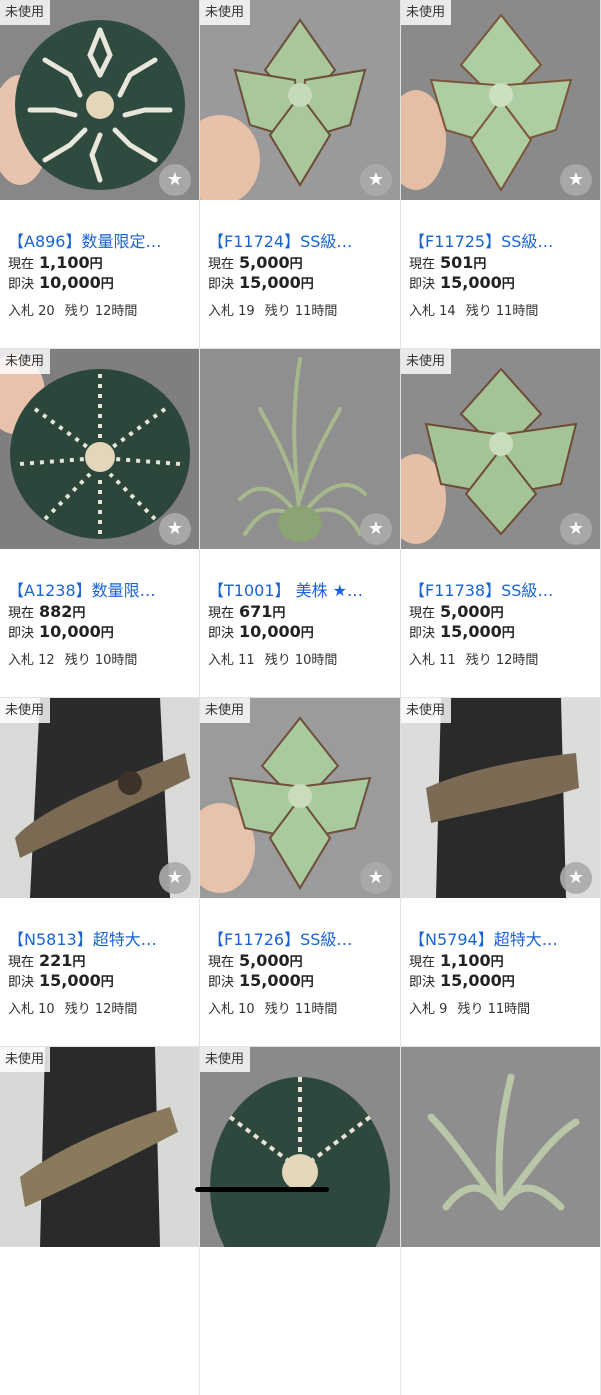  Describe the element at coordinates (73, 311) in the screenshot. I see `bid-info: 入札 20 残り 12時間` at that location.